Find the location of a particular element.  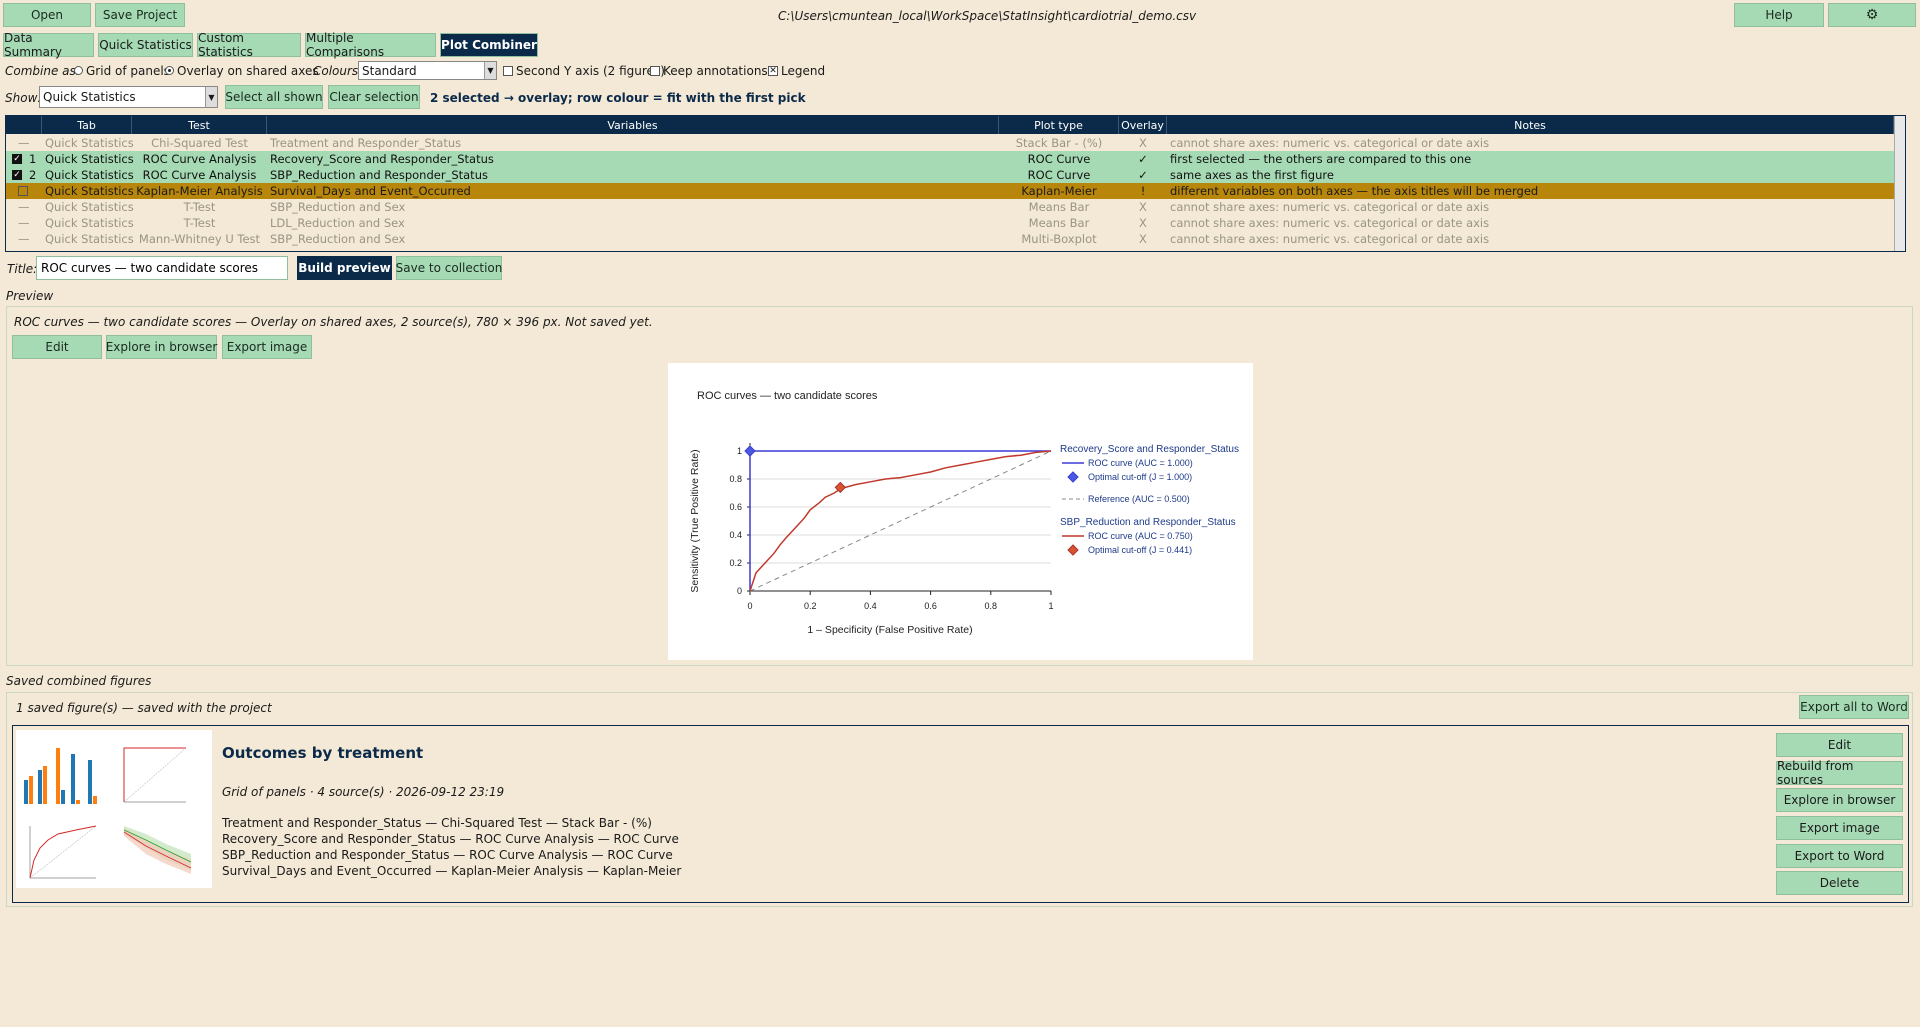

x-tick-label: 0 is located at coordinates (749, 606).